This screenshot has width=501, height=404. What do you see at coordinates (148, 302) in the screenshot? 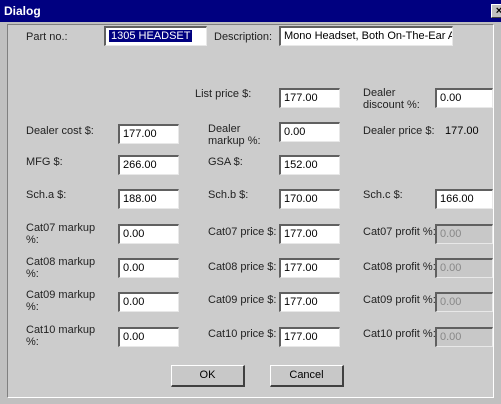
I see `cat09-markup-field: 0.00` at bounding box center [148, 302].